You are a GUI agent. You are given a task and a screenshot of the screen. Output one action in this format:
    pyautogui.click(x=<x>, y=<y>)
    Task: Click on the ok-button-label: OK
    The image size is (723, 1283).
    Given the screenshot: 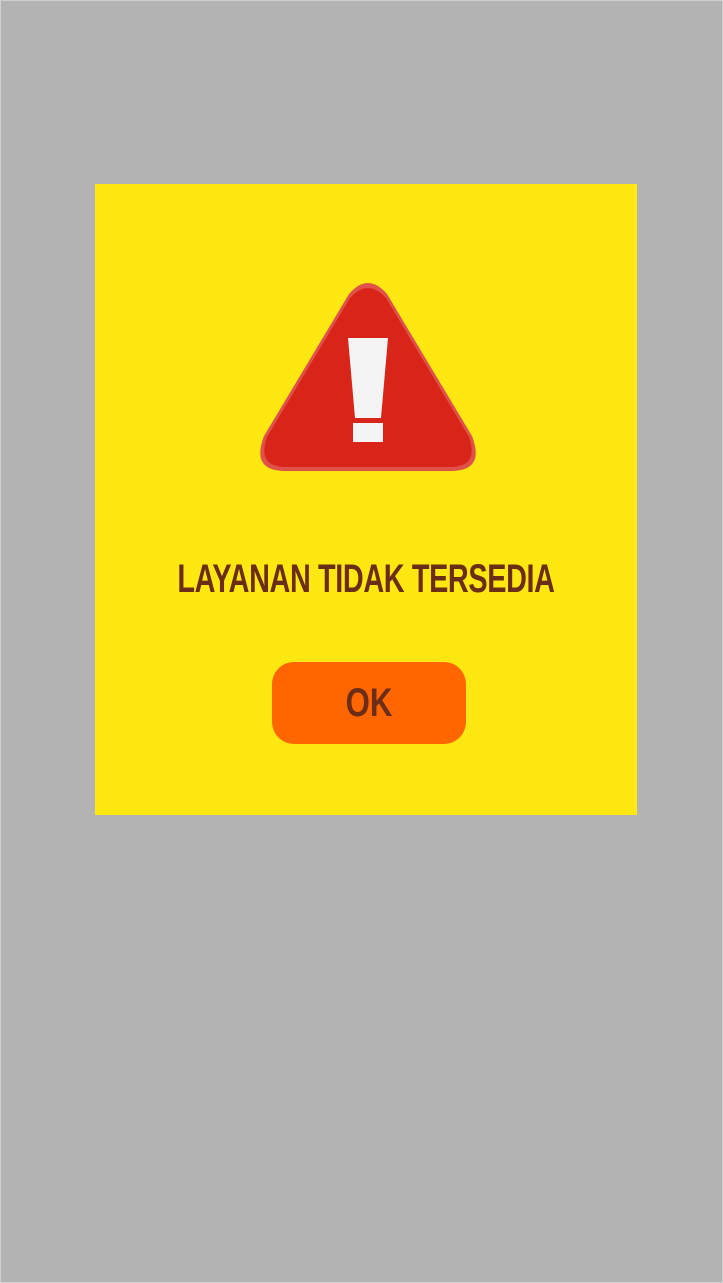 What is the action you would take?
    pyautogui.click(x=369, y=702)
    